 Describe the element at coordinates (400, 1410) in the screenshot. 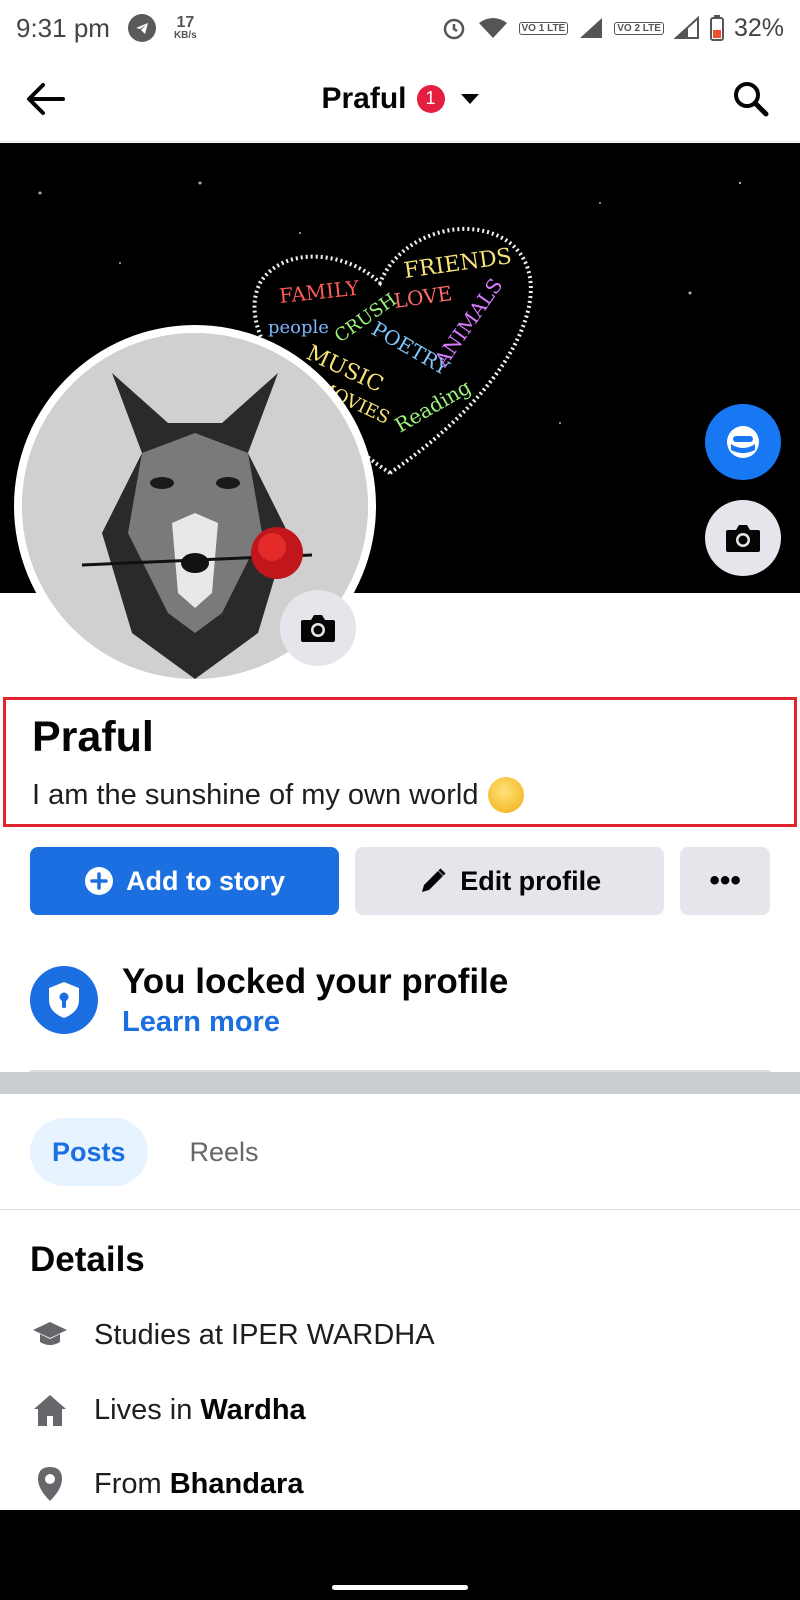

I see `detail-lives: Lives in Wardha` at that location.